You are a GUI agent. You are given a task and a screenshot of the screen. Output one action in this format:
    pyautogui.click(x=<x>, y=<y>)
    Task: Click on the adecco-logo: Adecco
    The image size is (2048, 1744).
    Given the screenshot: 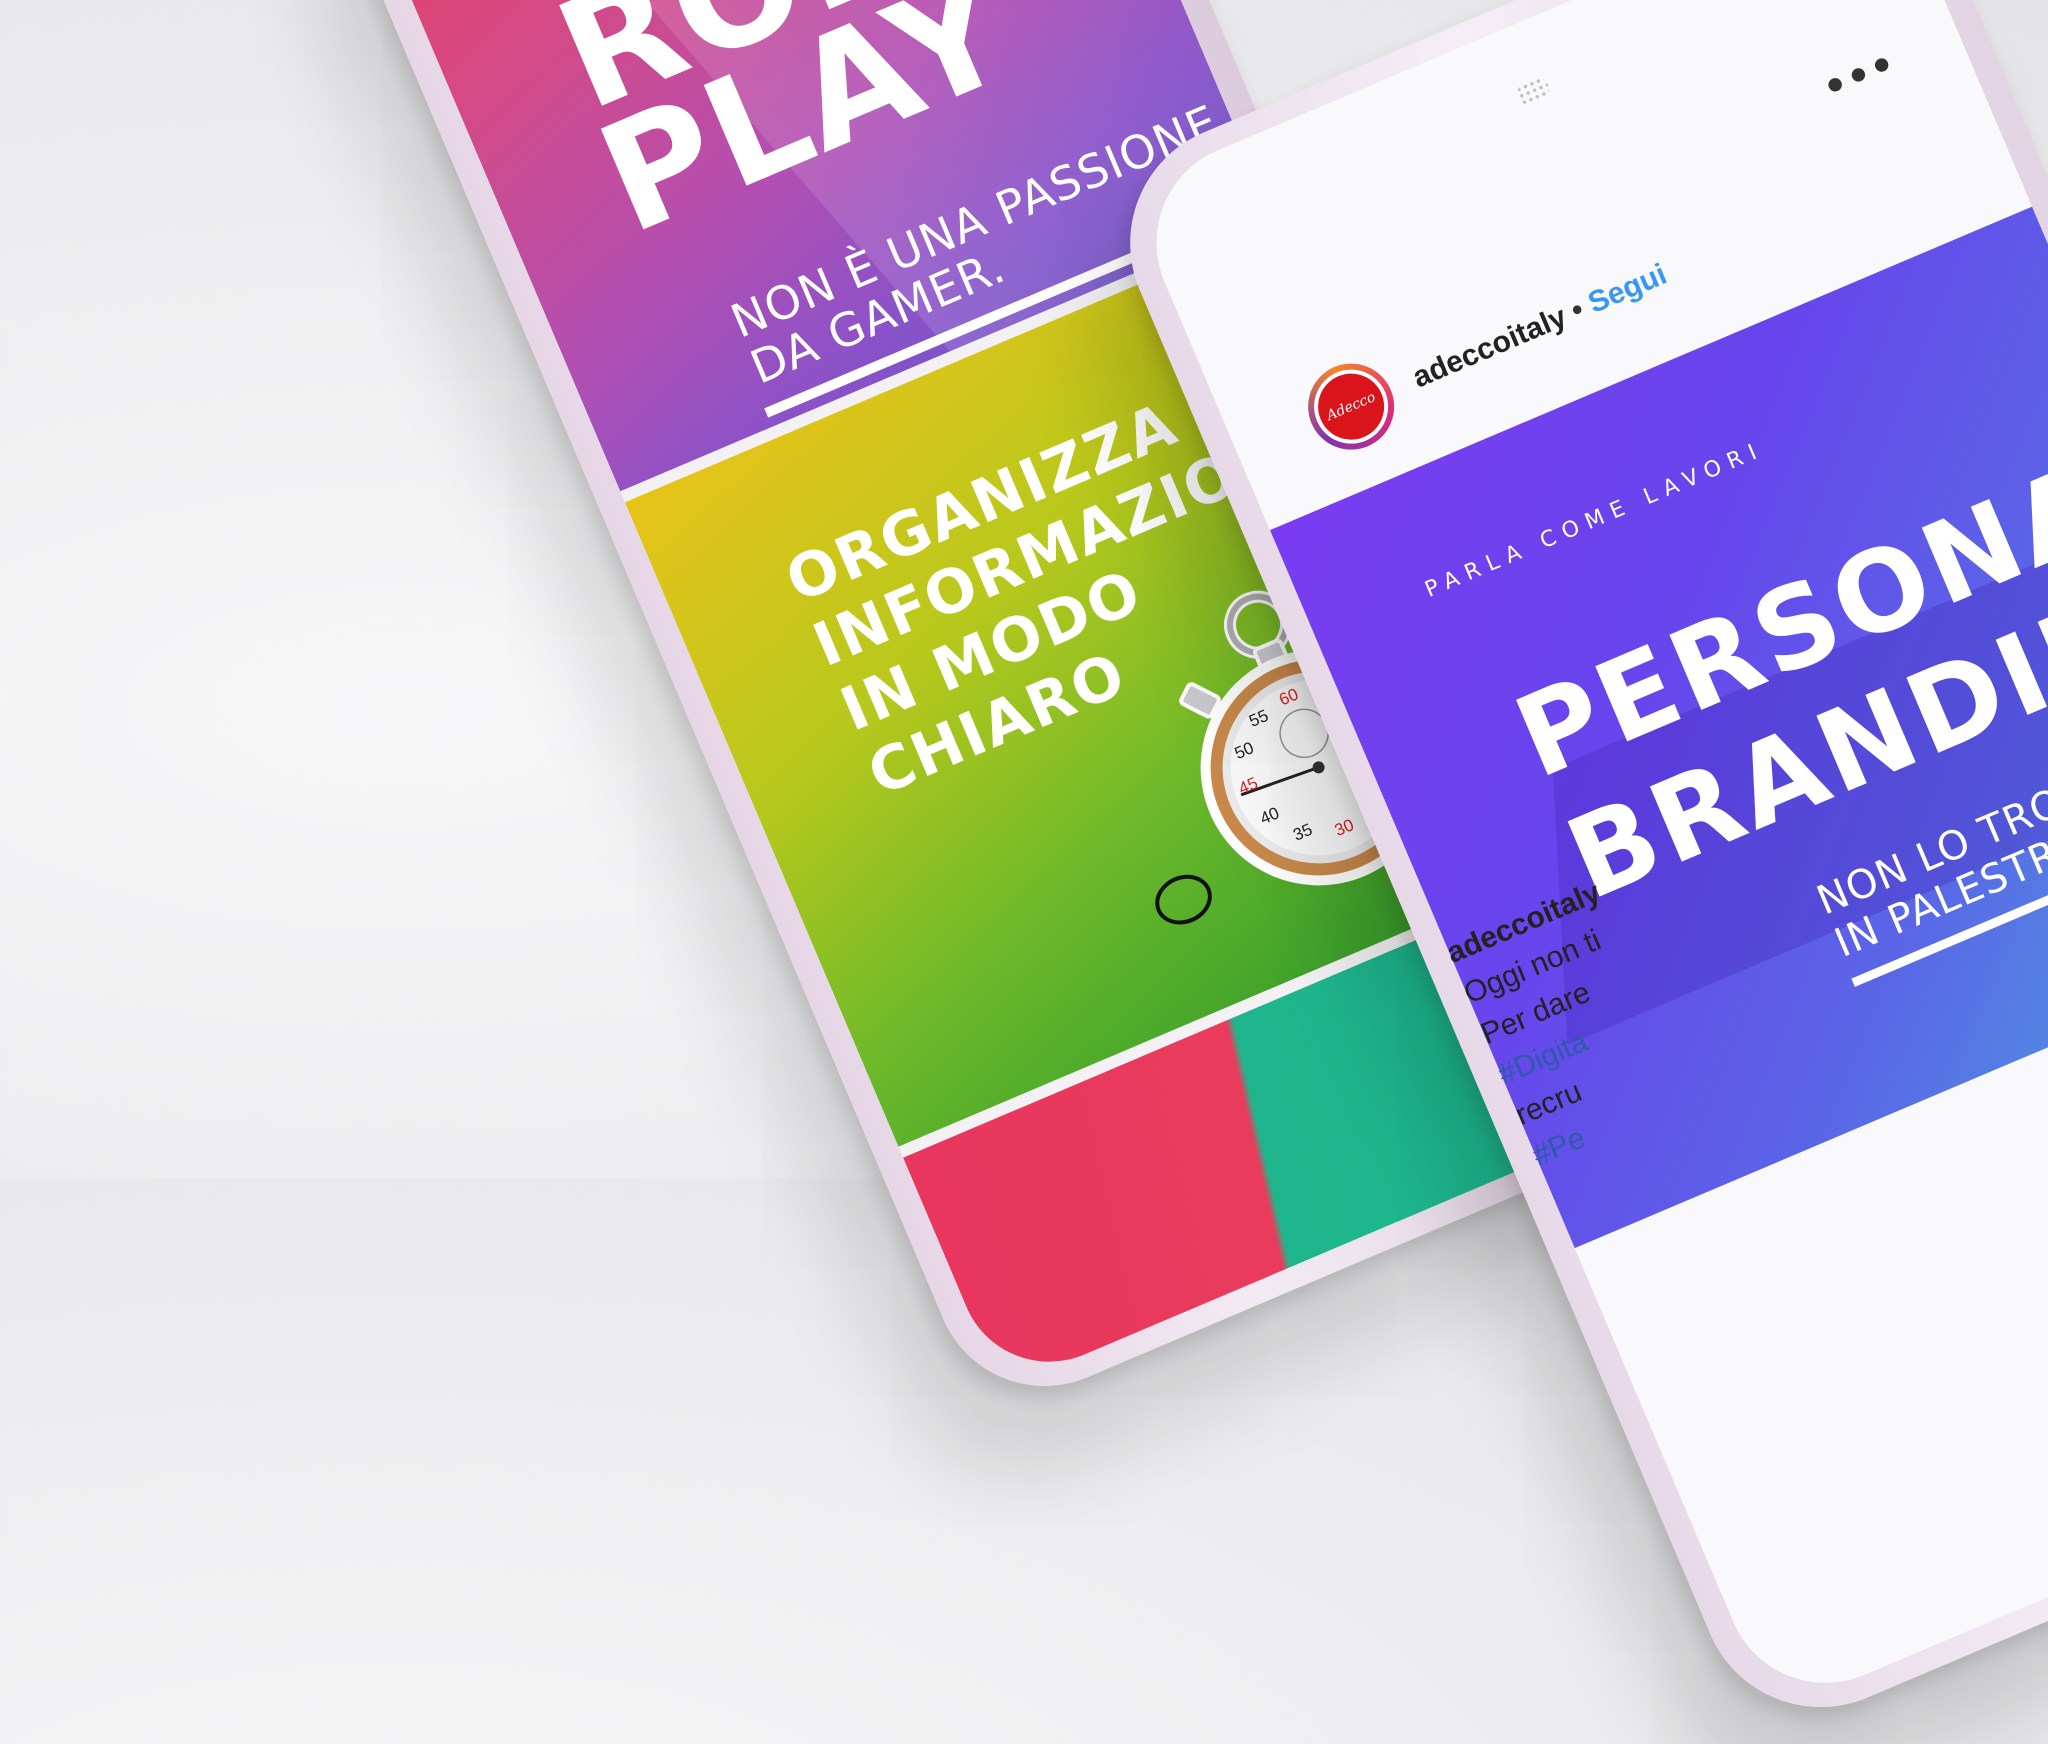 What is the action you would take?
    pyautogui.click(x=1351, y=406)
    